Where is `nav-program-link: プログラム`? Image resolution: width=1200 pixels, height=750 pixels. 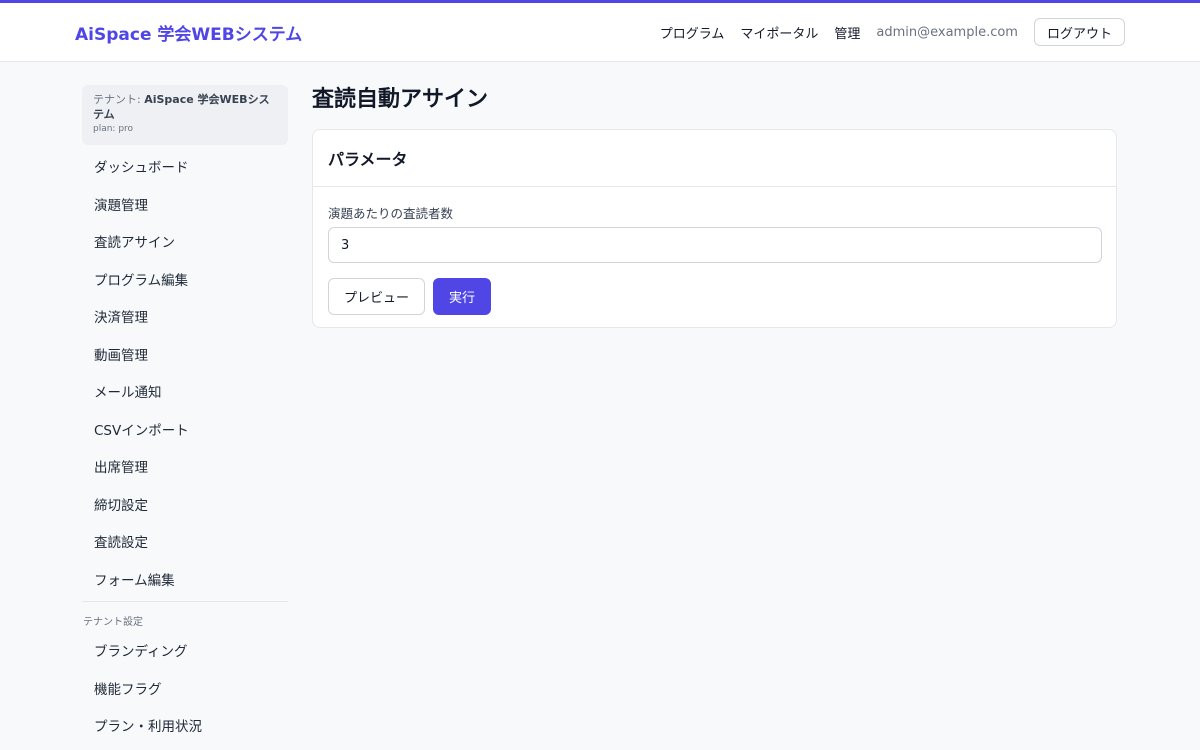
nav-program-link: プログラム is located at coordinates (692, 32).